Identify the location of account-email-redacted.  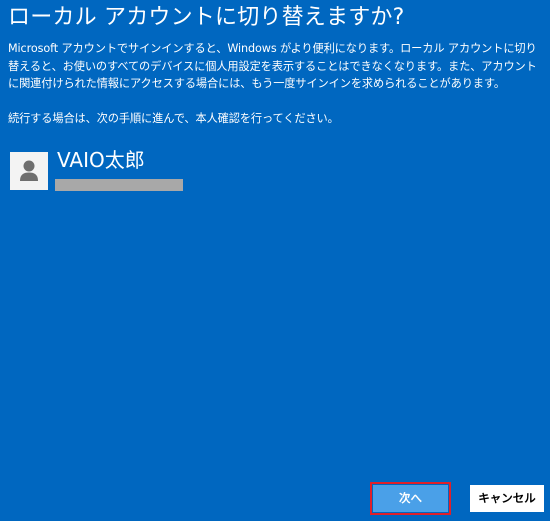
(119, 185).